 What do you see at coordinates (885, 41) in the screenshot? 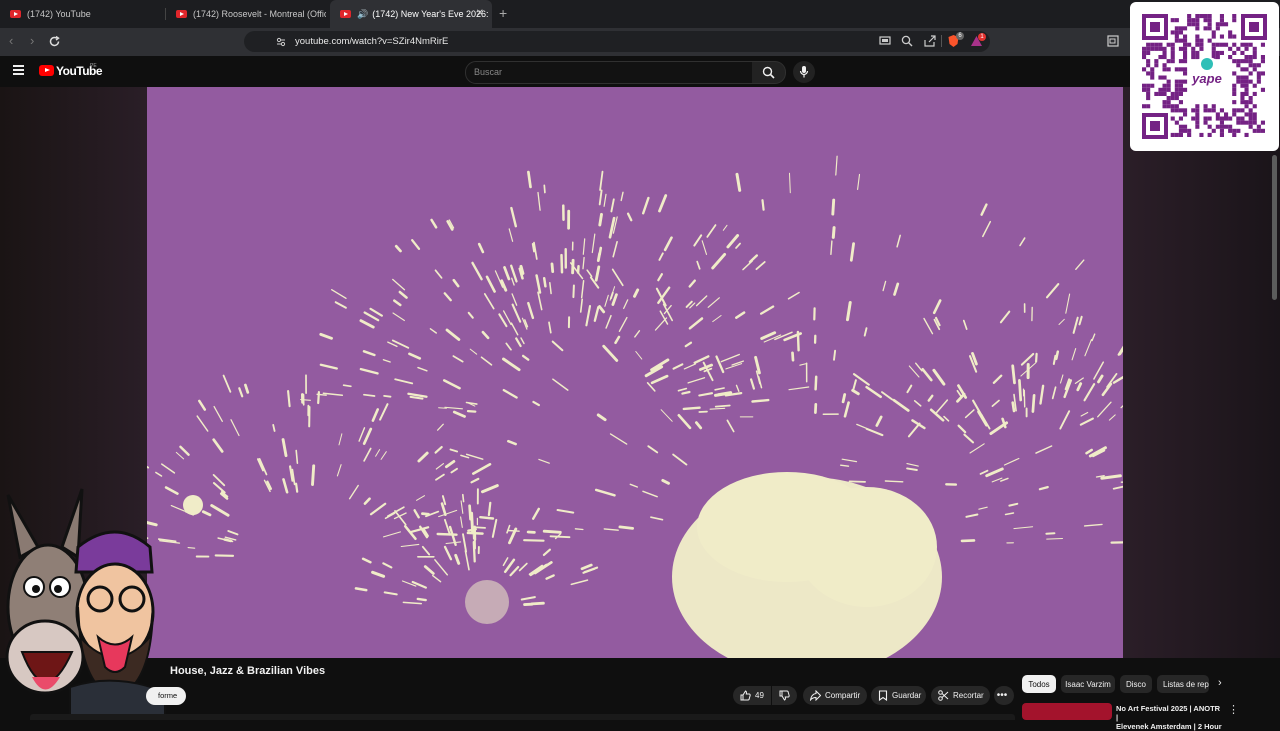
I see `cast-icon` at bounding box center [885, 41].